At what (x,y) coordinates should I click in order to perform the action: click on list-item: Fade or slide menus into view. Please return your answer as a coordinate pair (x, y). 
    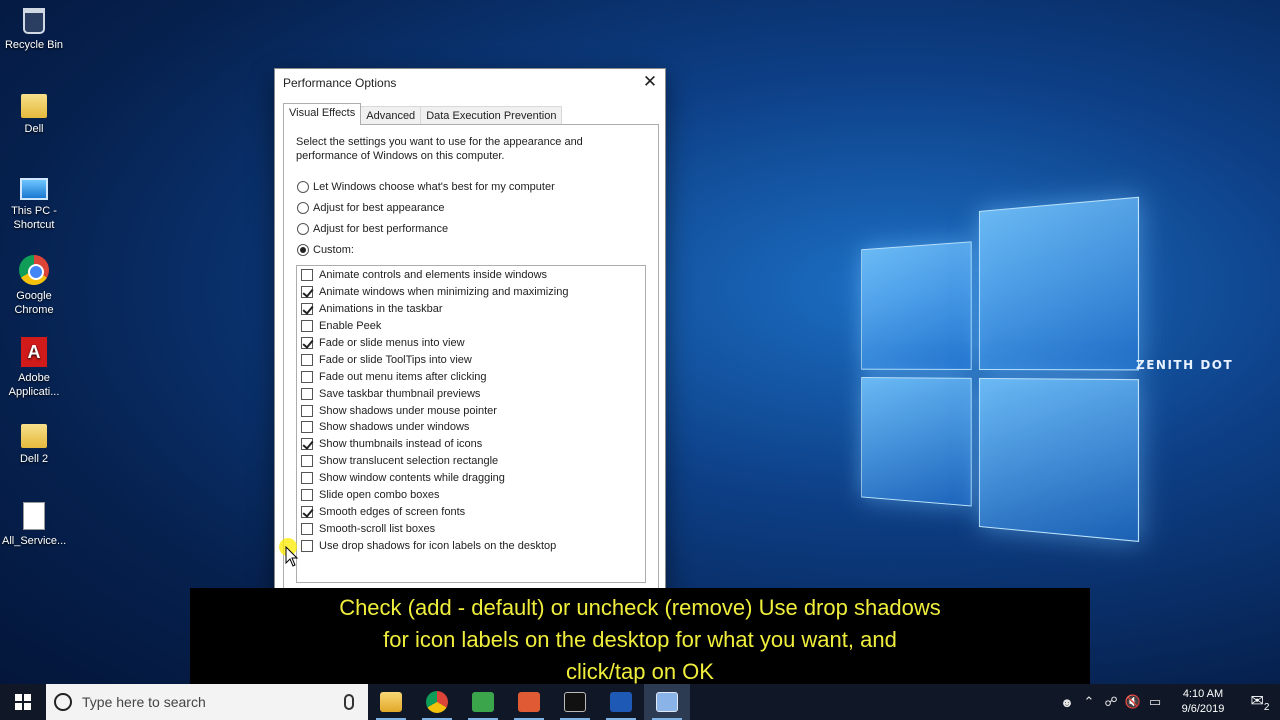
    Looking at the image, I should click on (471, 343).